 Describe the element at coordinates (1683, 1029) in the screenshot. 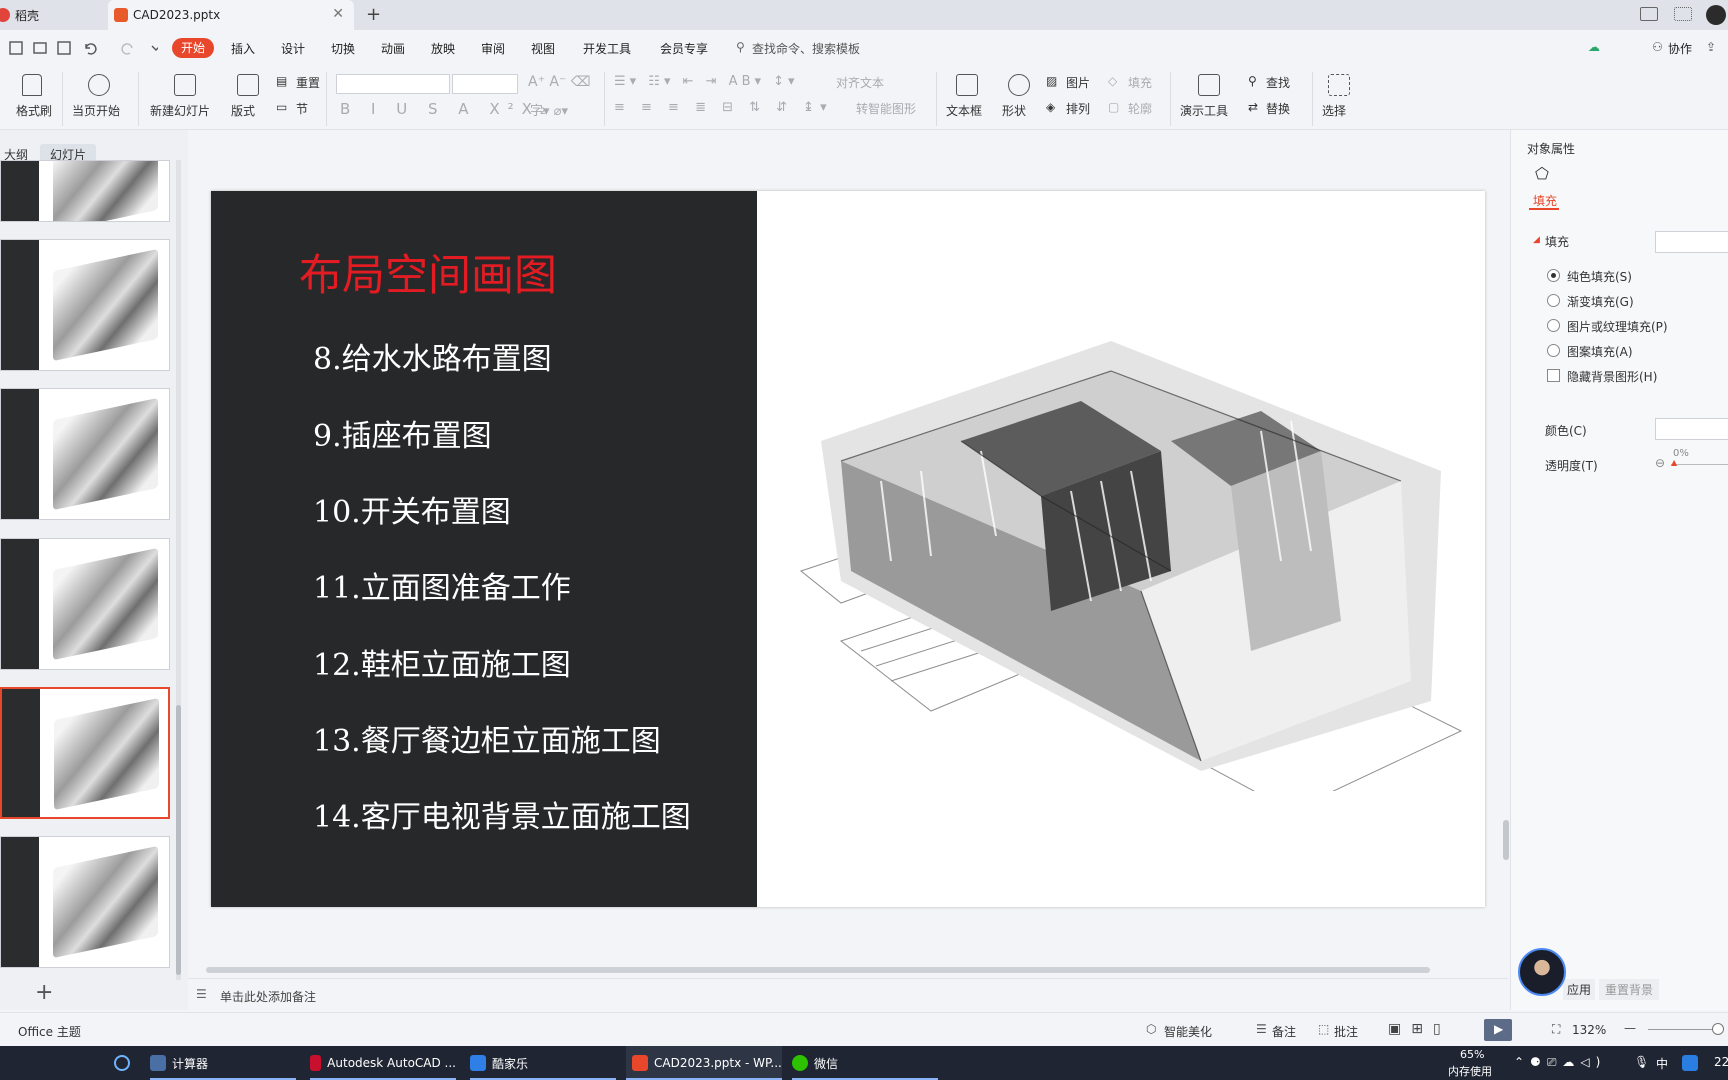

I see `zoom-slider` at that location.